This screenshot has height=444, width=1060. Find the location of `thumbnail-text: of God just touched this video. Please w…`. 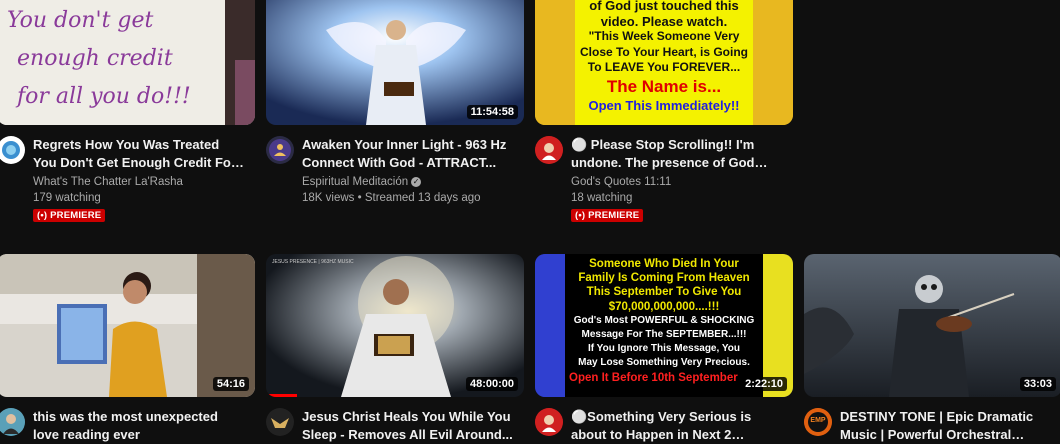

thumbnail-text: of God just touched this video. Please w… is located at coordinates (664, 56).